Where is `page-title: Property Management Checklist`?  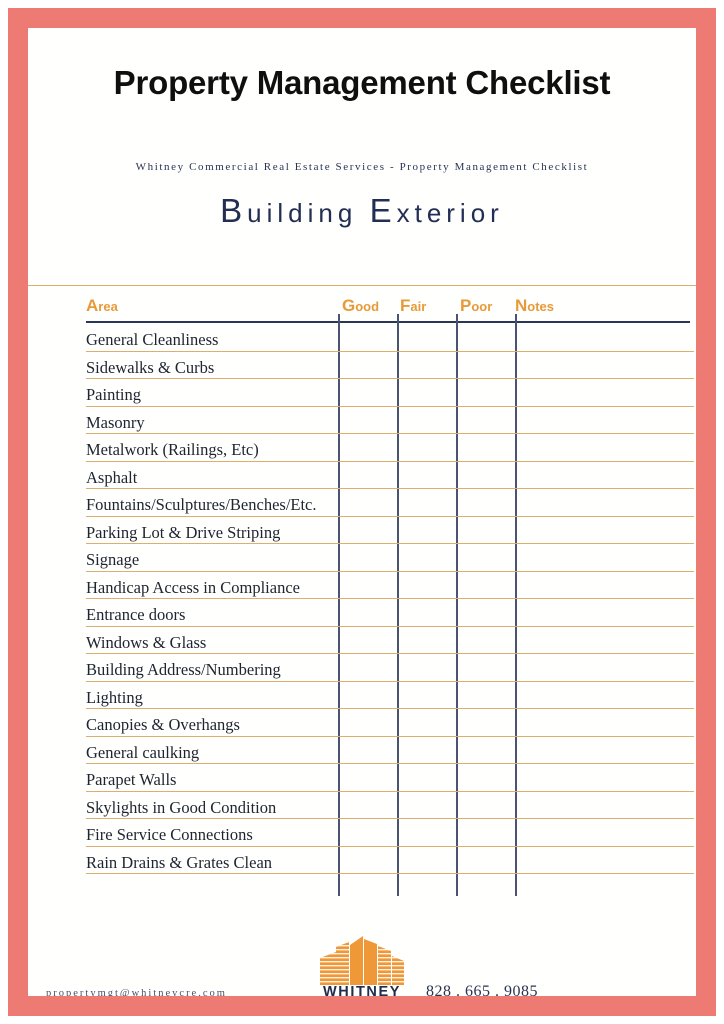 page-title: Property Management Checklist is located at coordinates (362, 82).